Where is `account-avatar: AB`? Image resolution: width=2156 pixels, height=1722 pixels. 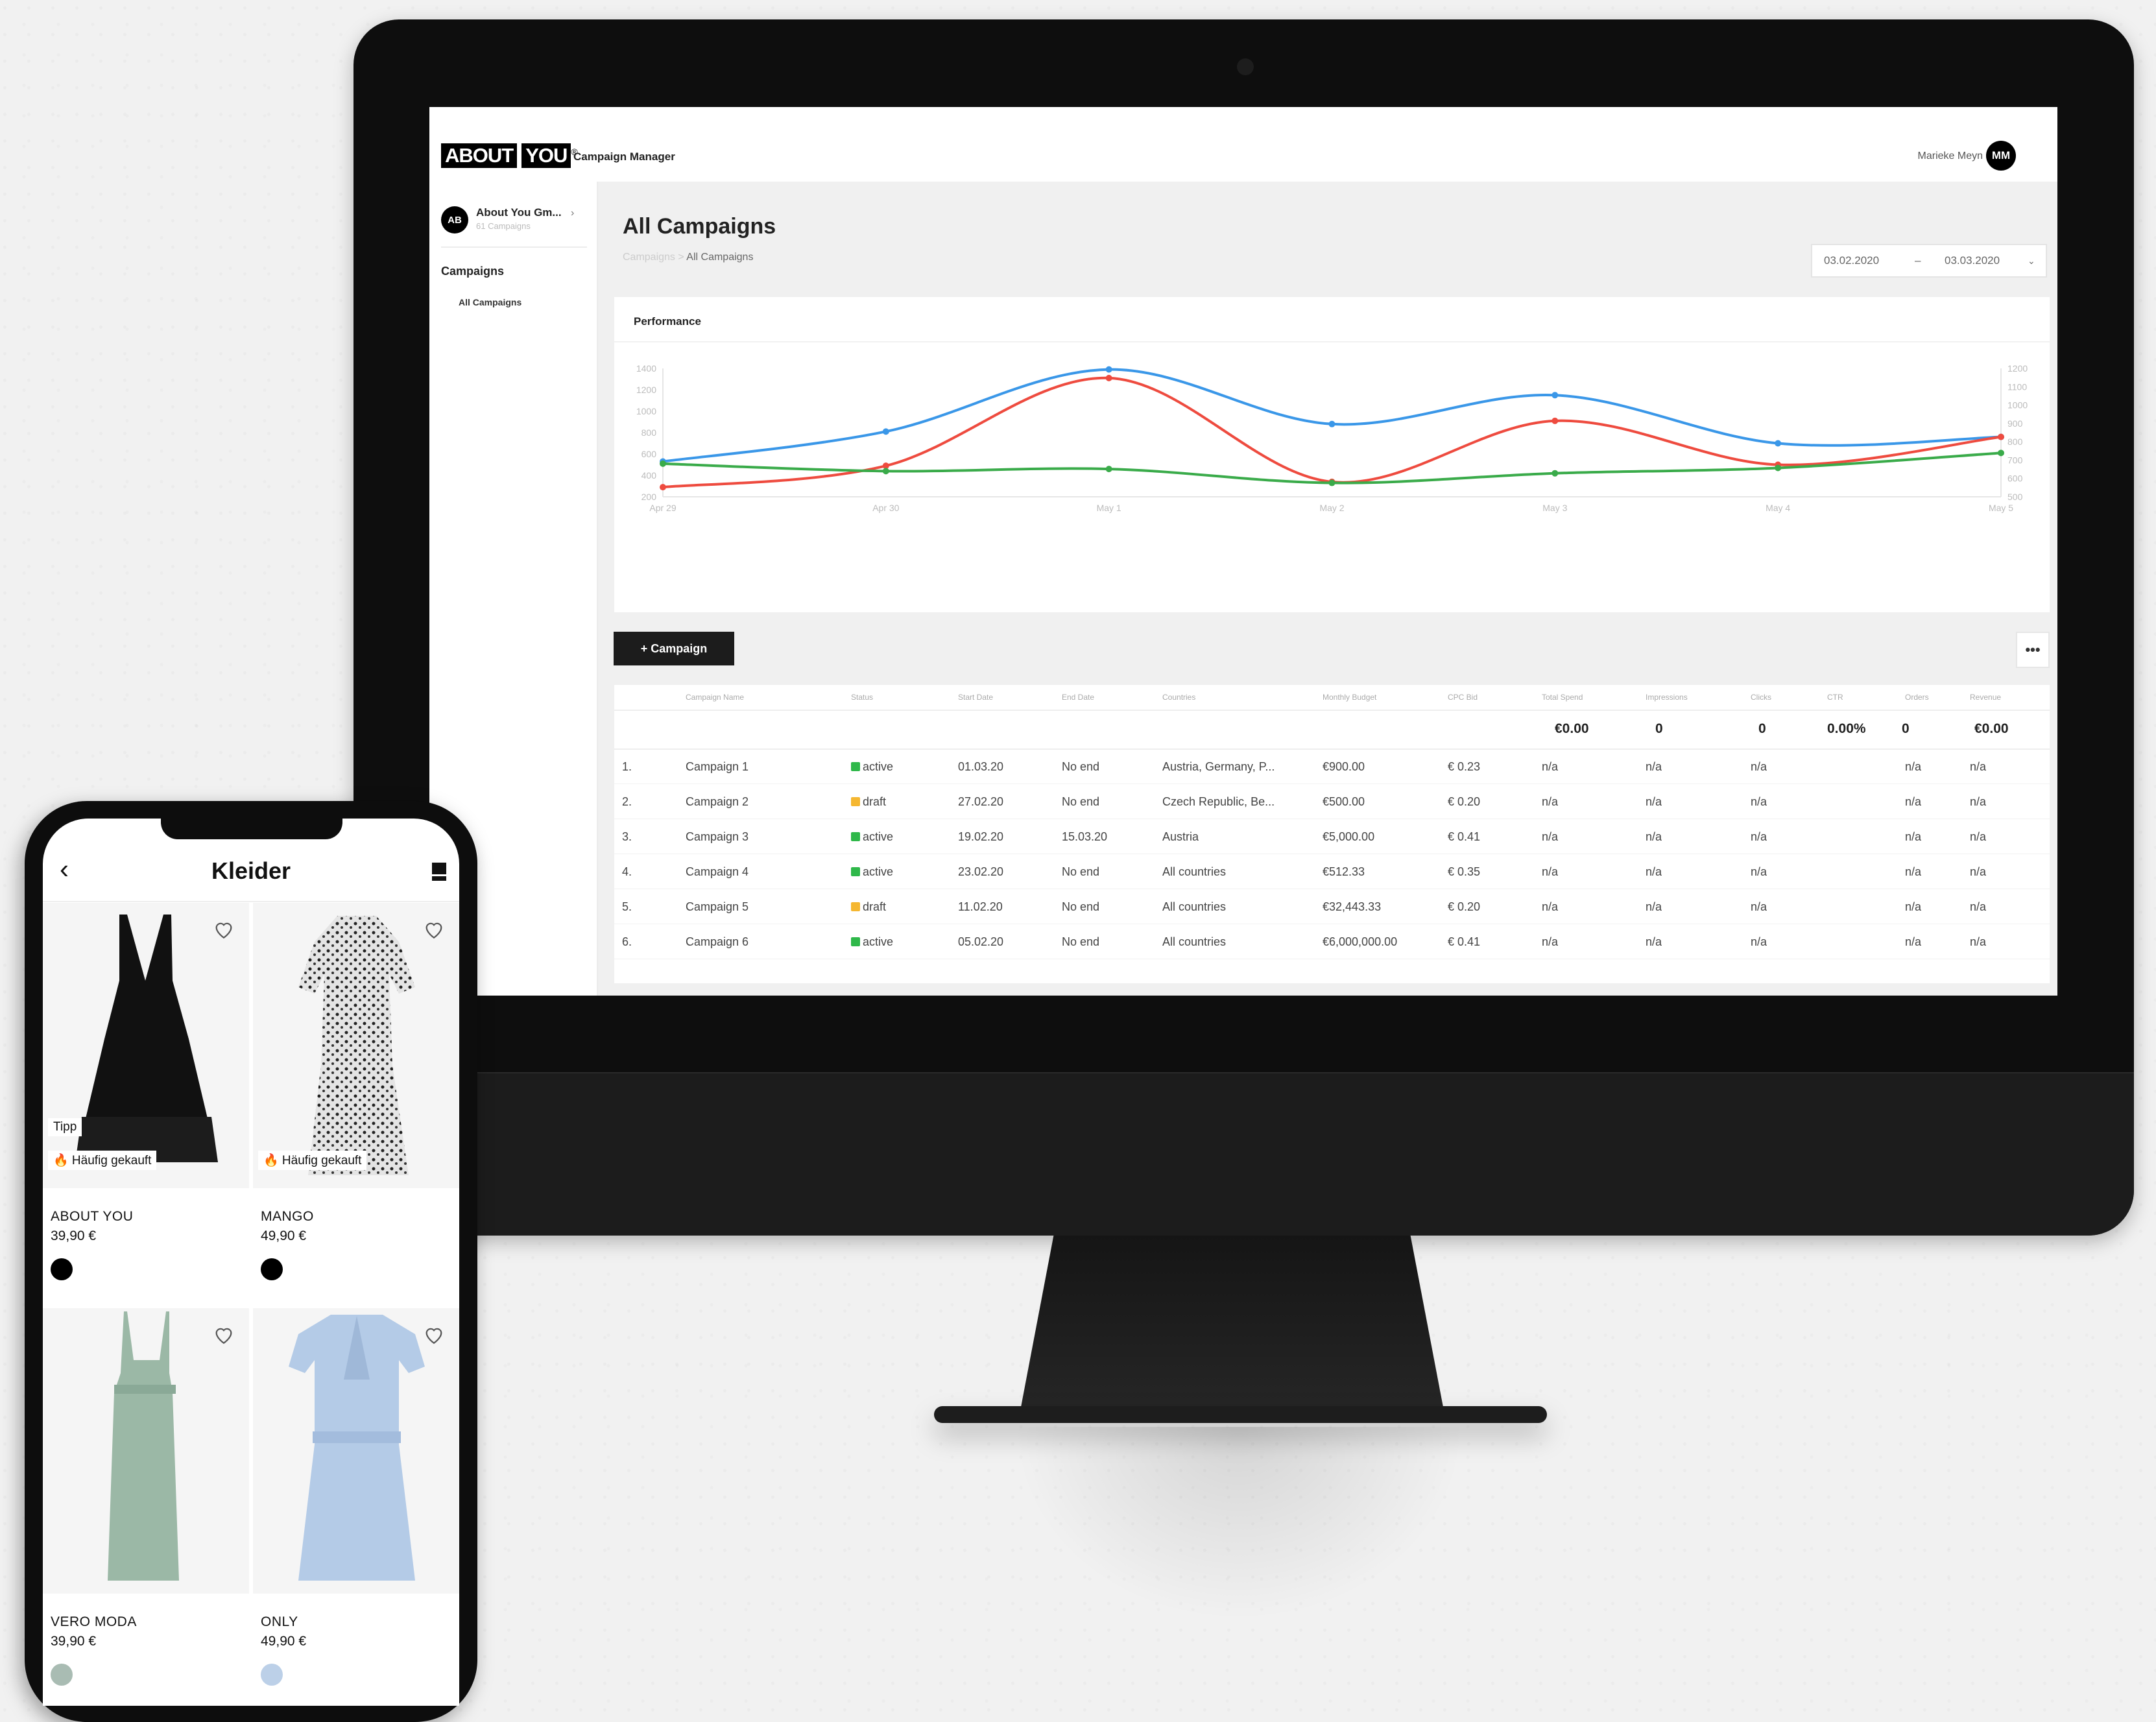 account-avatar: AB is located at coordinates (454, 219).